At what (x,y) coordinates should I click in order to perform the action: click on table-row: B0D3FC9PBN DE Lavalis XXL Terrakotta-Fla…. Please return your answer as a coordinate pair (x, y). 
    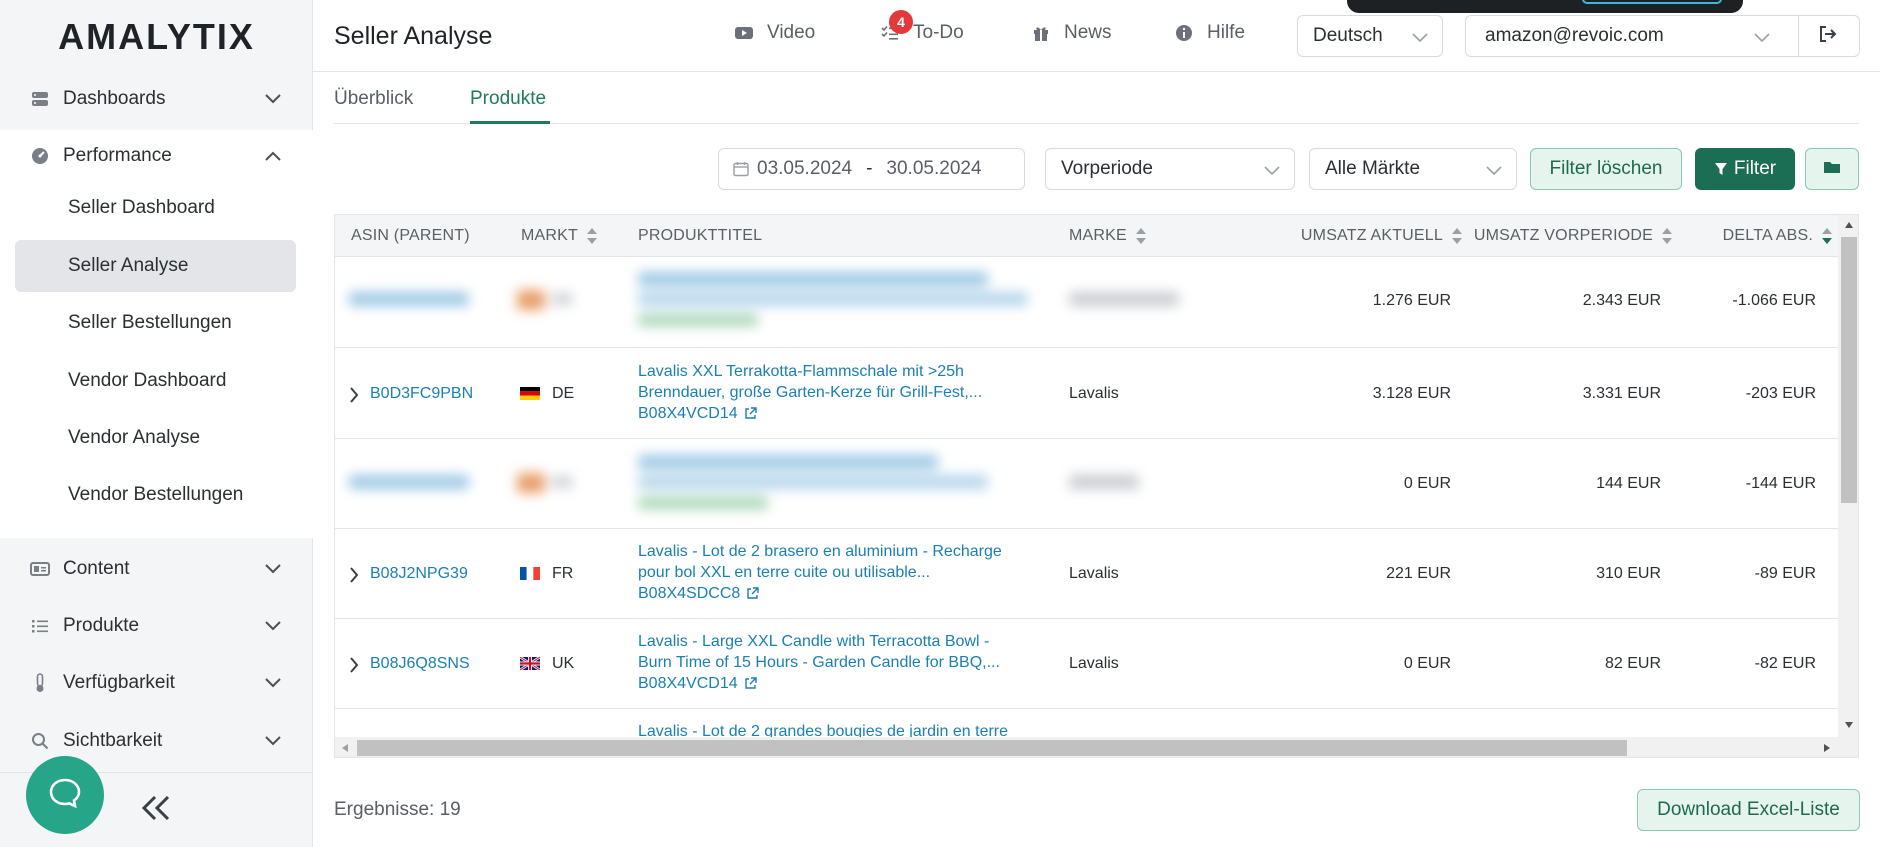
    Looking at the image, I should click on (1086, 394).